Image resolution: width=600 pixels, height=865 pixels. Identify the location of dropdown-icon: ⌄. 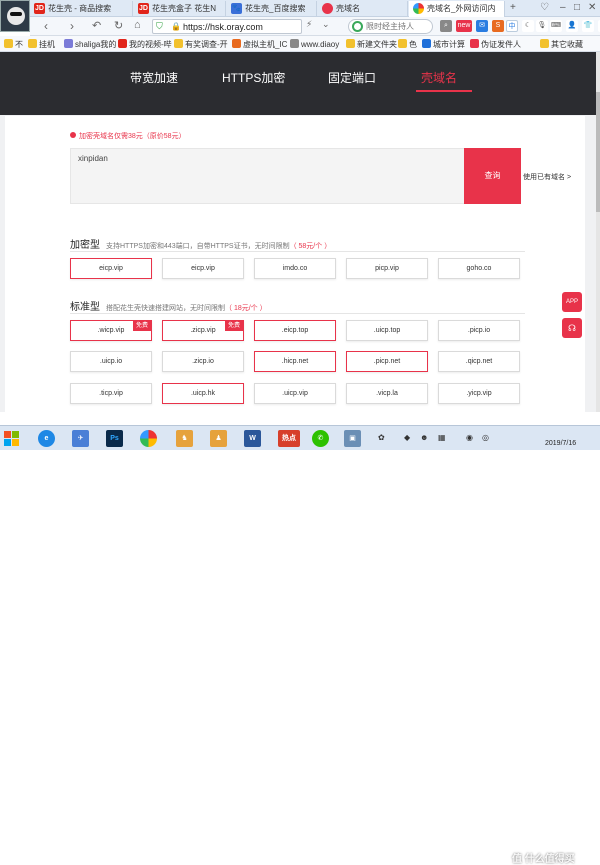
(326, 24).